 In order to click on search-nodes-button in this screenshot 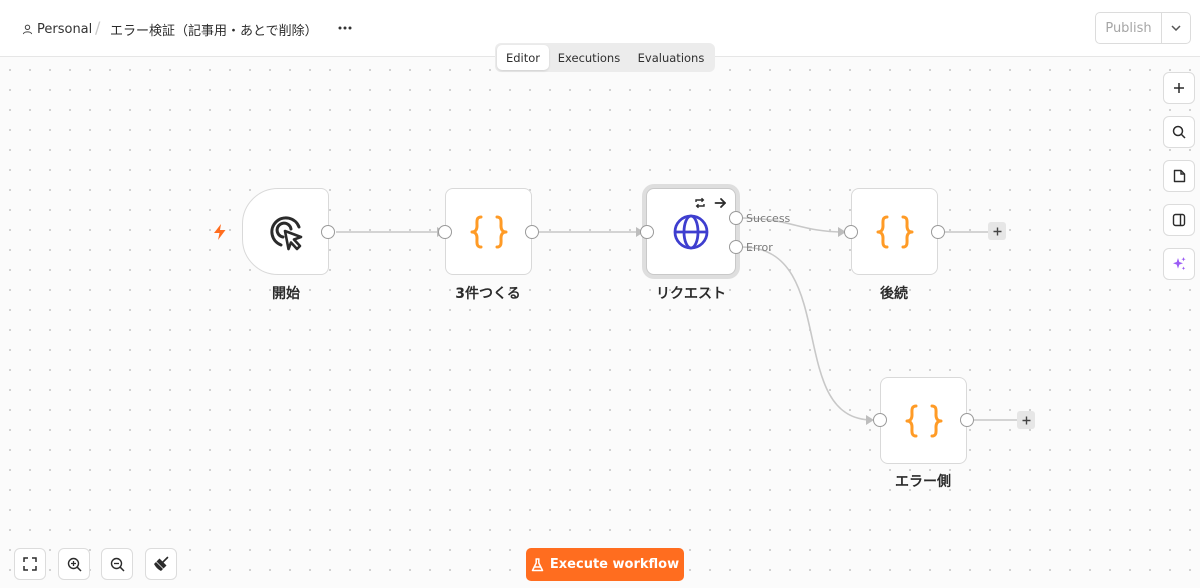, I will do `click(1179, 132)`.